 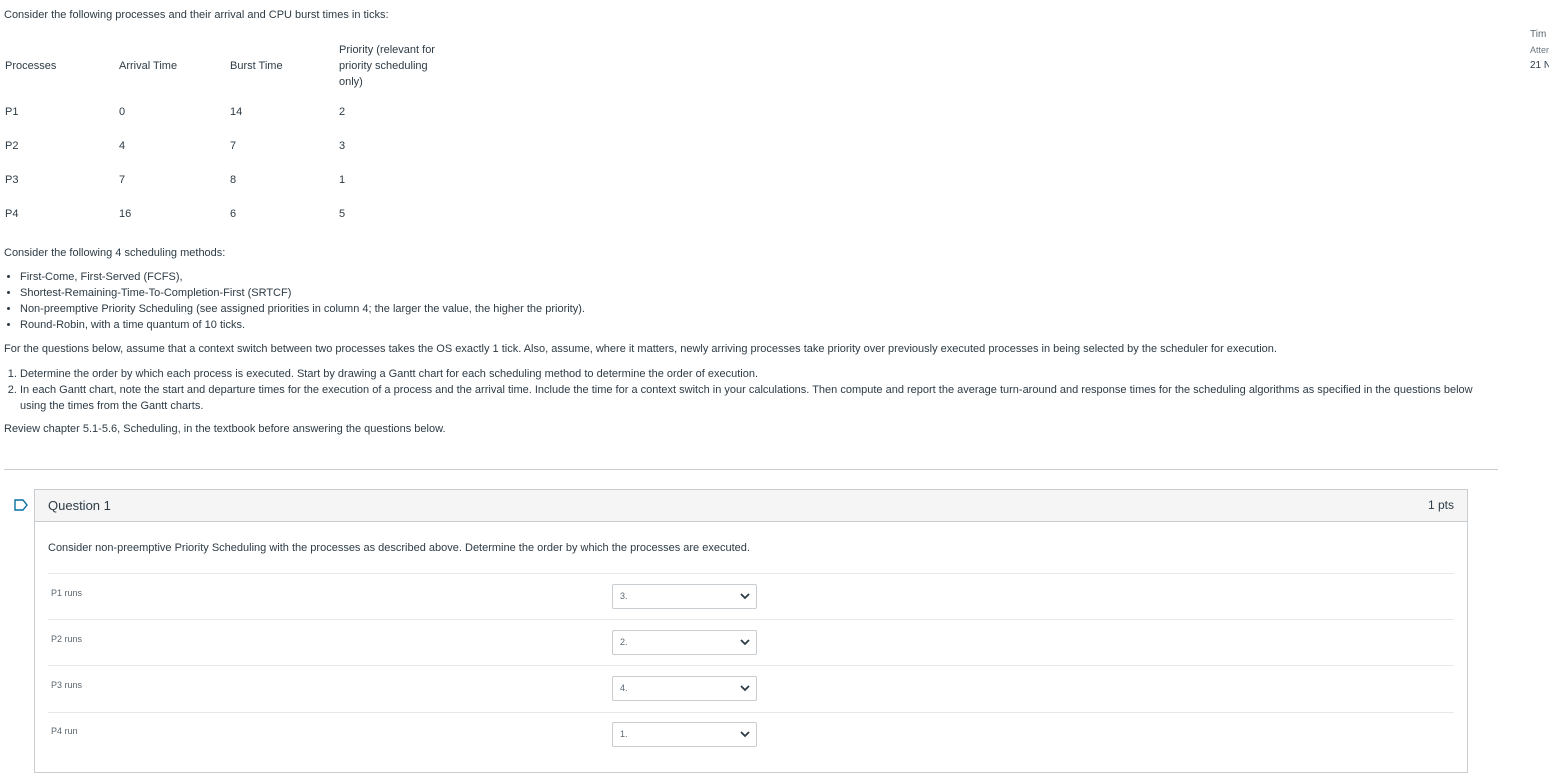 I want to click on question-points: 1 pts, so click(x=1440, y=505).